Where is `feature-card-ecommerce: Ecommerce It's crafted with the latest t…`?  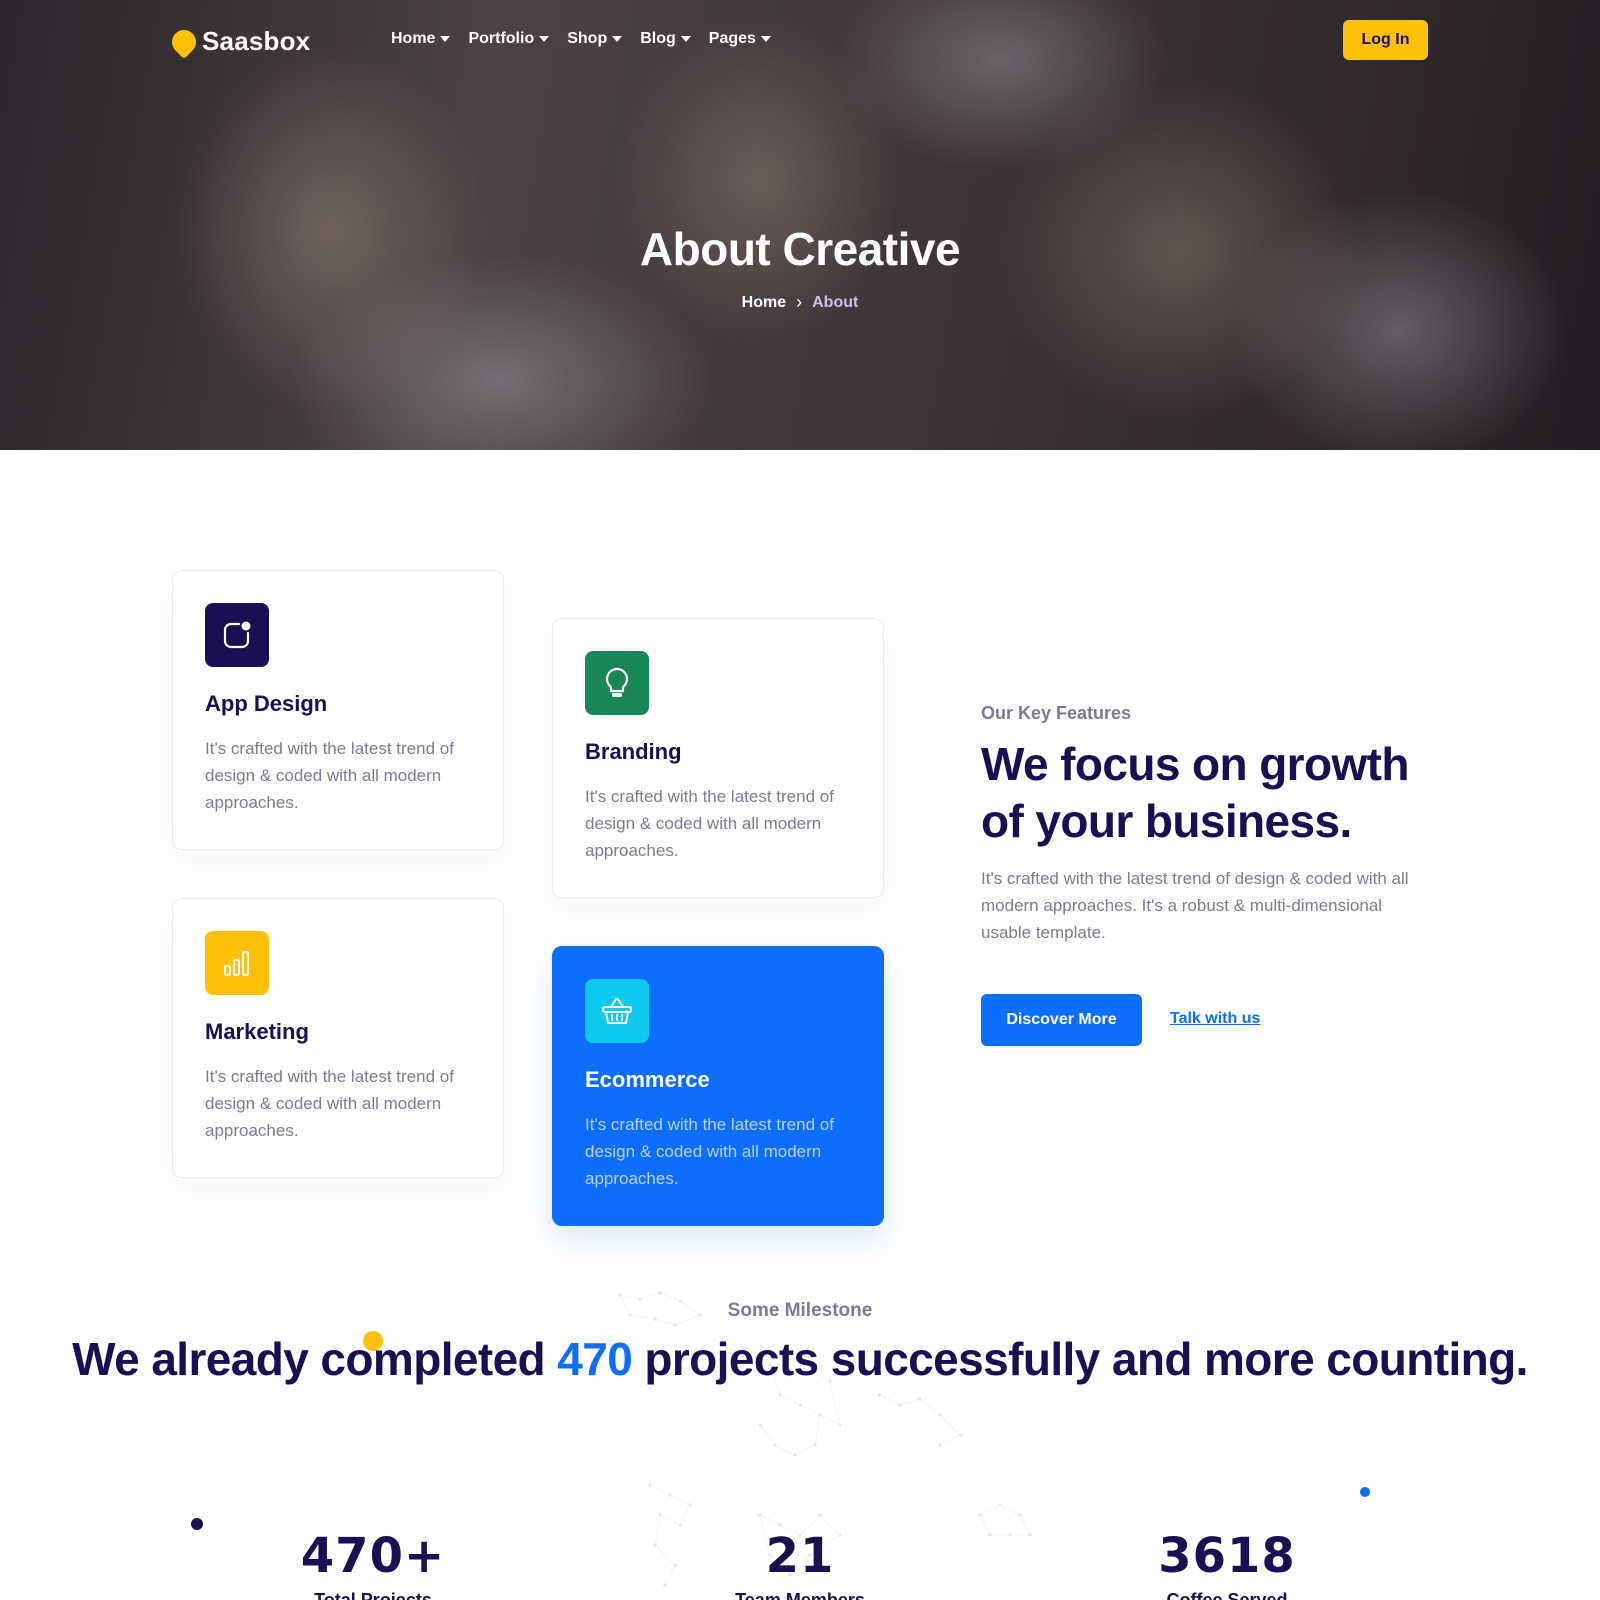
feature-card-ecommerce: Ecommerce It's crafted with the latest t… is located at coordinates (718, 1086).